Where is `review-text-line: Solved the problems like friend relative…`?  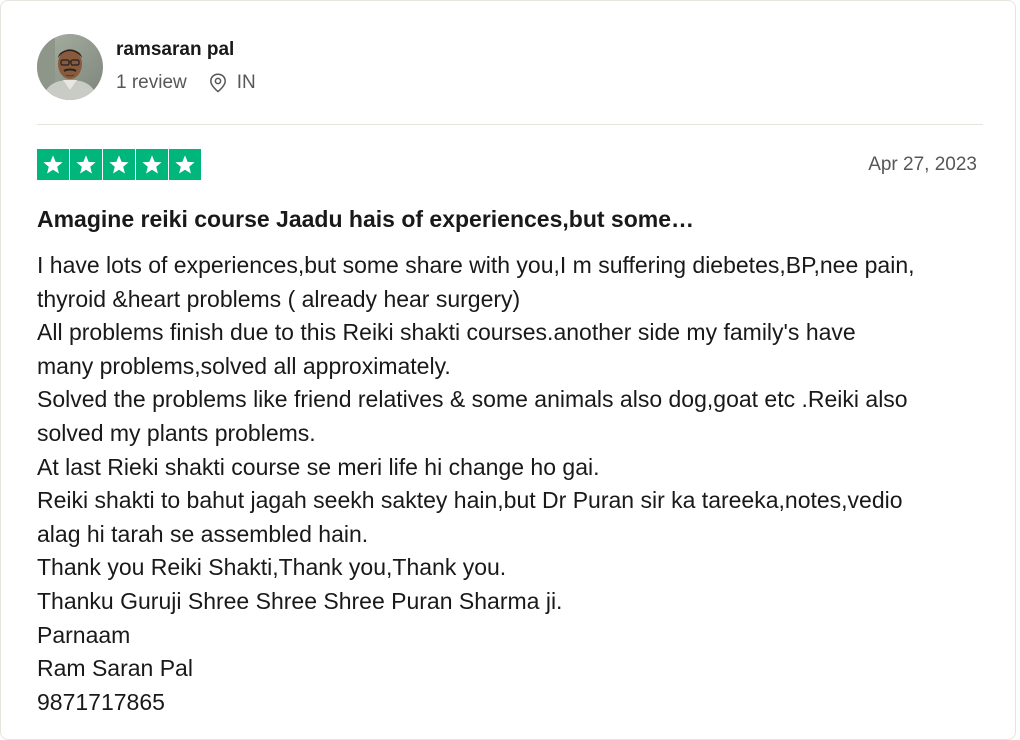 review-text-line: Solved the problems like friend relative… is located at coordinates (472, 399).